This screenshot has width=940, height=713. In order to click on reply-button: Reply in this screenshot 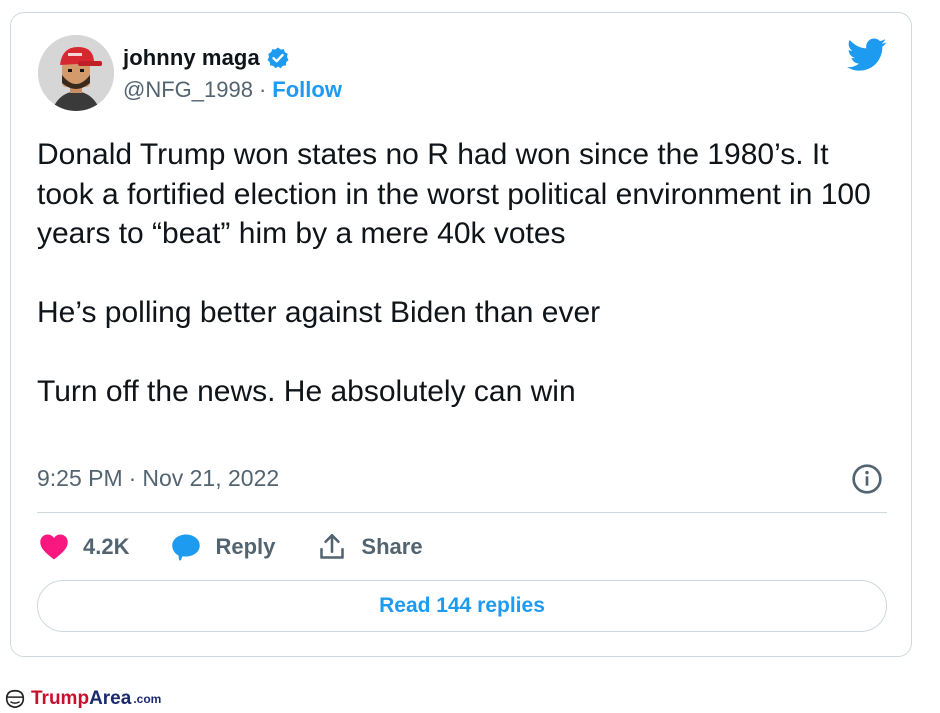, I will do `click(223, 547)`.